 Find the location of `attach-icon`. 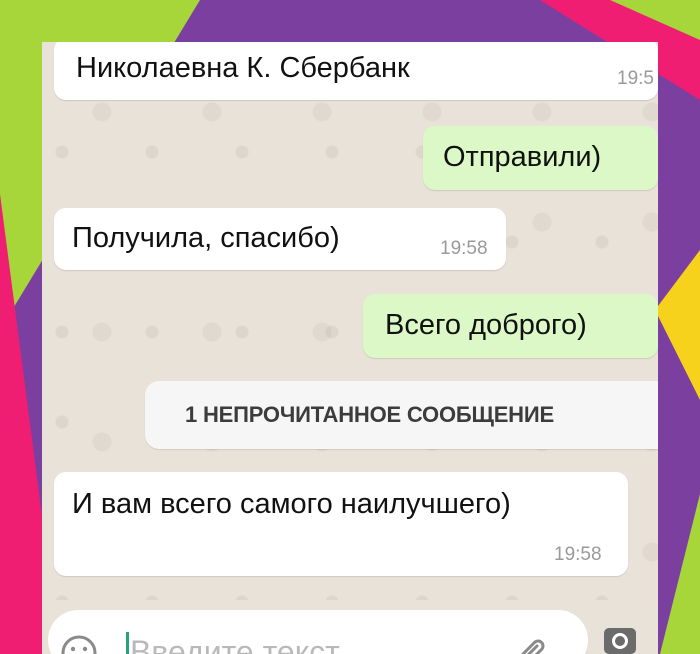

attach-icon is located at coordinates (532, 644).